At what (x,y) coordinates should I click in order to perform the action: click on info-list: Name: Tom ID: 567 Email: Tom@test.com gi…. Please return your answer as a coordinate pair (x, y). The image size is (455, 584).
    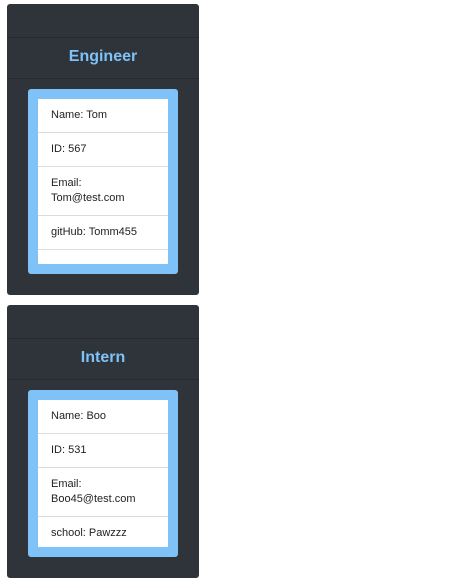
    Looking at the image, I should click on (103, 181).